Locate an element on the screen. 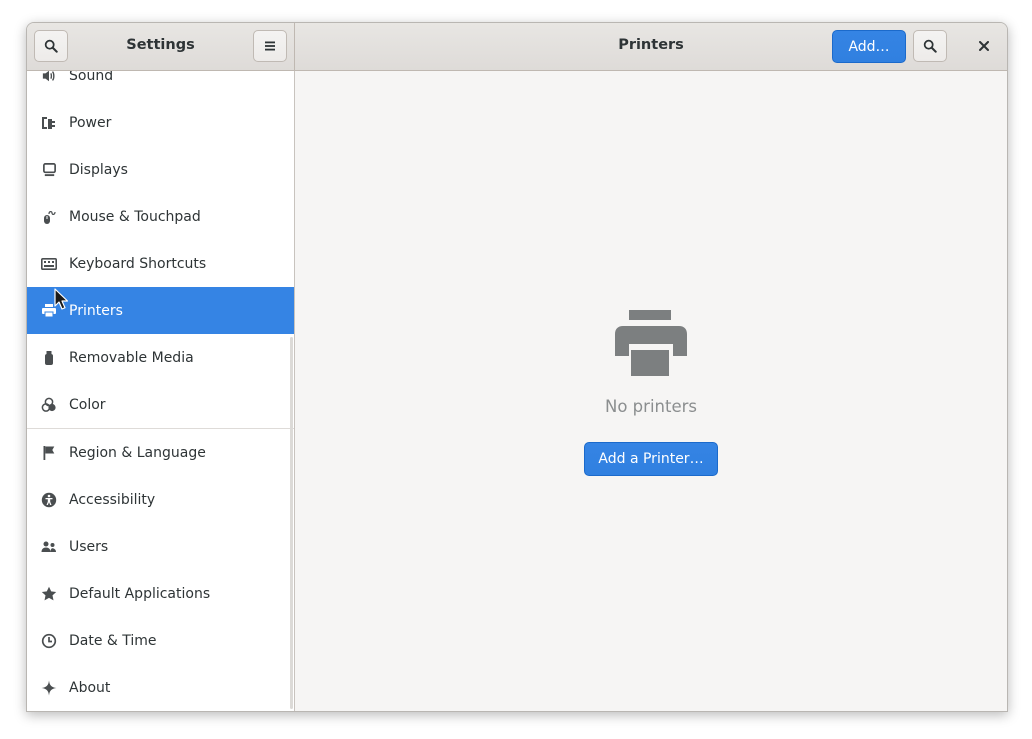 Image resolution: width=1032 pixels, height=739 pixels. sidebar-item-label: Printers is located at coordinates (96, 310).